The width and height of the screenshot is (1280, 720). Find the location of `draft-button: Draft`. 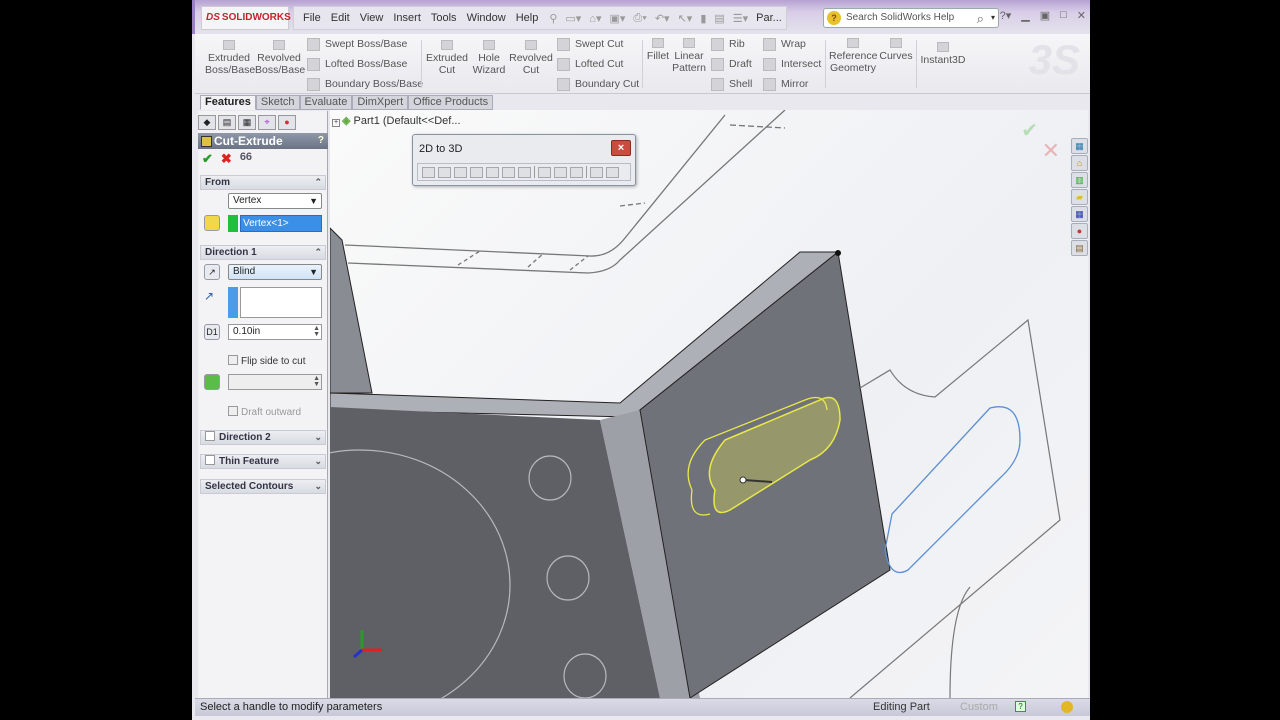

draft-button: Draft is located at coordinates (730, 64).